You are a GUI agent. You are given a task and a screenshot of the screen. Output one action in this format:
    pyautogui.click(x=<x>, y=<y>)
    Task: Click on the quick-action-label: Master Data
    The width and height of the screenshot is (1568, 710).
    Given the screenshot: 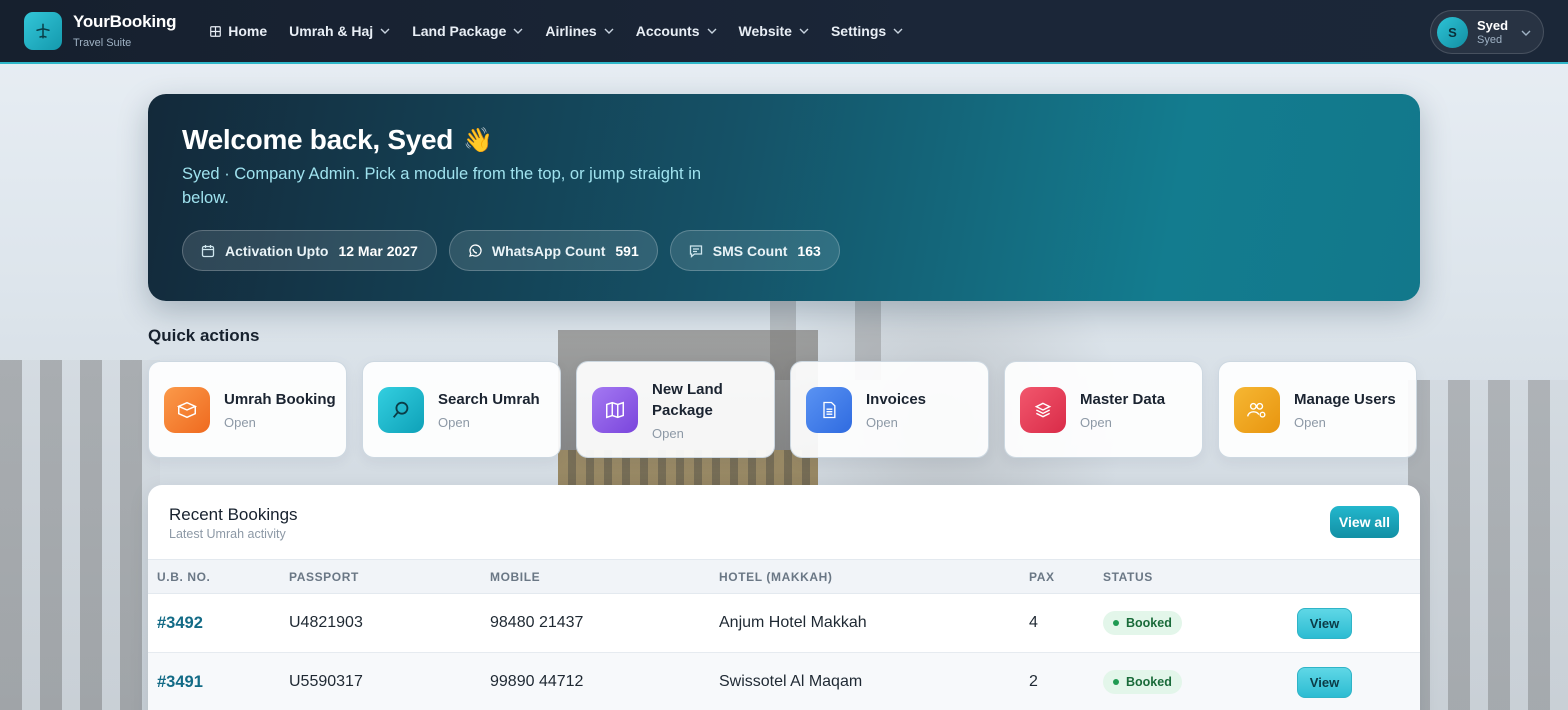 What is the action you would take?
    pyautogui.click(x=1123, y=399)
    